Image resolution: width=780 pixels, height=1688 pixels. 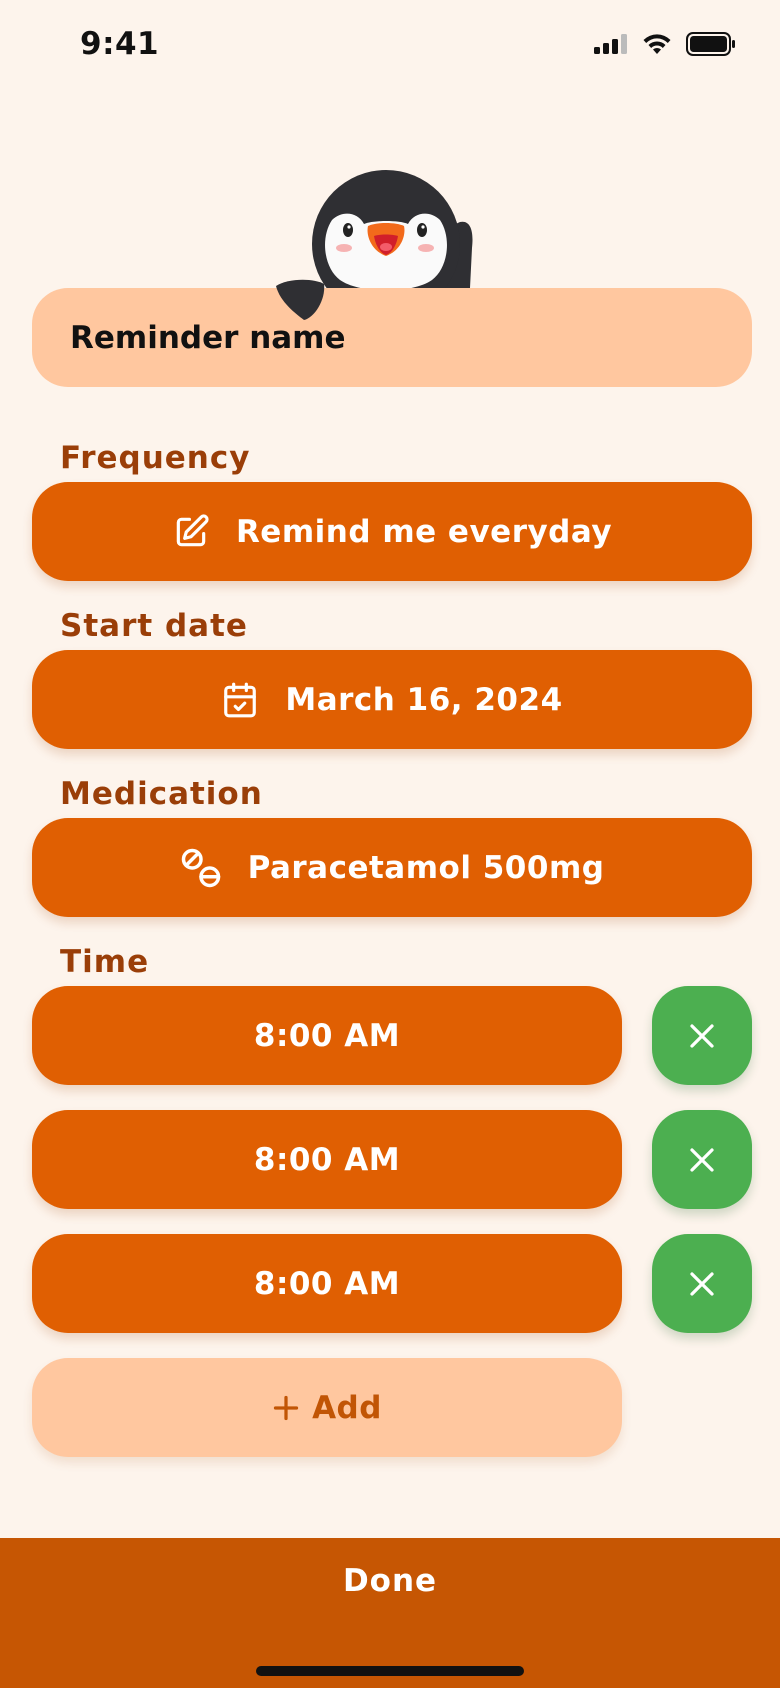 I want to click on pills-icon, so click(x=201, y=868).